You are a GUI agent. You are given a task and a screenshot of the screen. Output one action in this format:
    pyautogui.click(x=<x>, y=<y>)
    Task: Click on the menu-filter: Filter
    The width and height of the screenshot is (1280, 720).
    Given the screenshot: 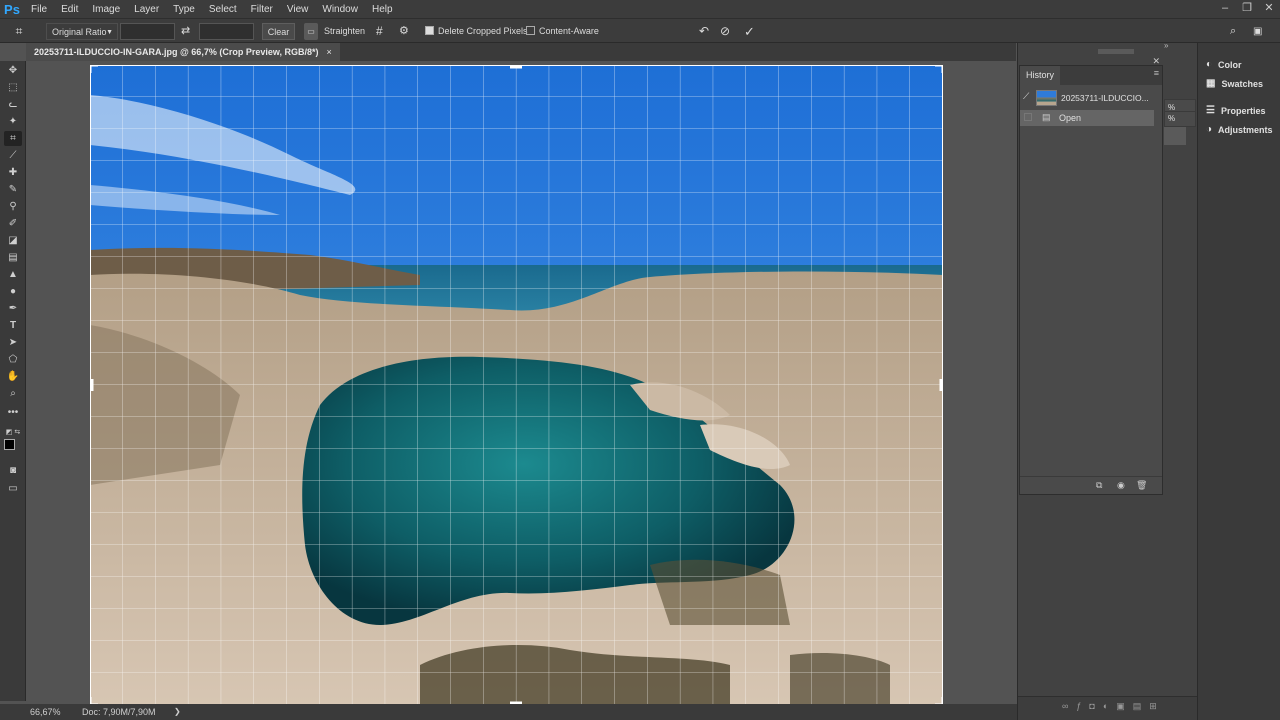 What is the action you would take?
    pyautogui.click(x=262, y=9)
    